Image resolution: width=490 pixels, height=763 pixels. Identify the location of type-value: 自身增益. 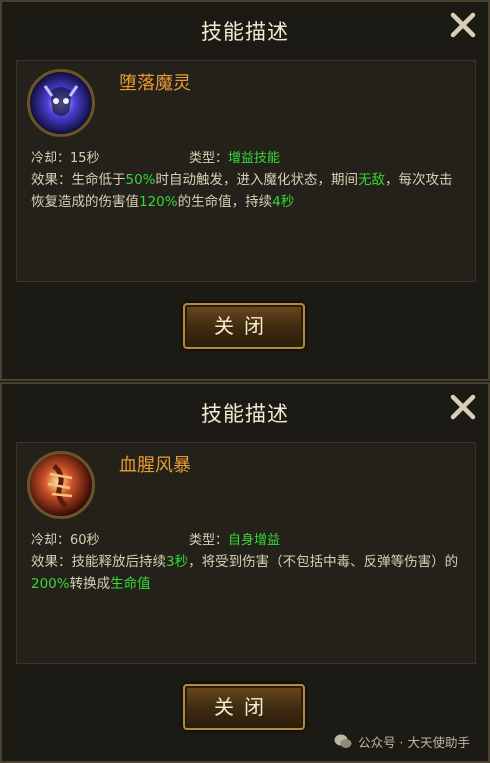
(254, 540).